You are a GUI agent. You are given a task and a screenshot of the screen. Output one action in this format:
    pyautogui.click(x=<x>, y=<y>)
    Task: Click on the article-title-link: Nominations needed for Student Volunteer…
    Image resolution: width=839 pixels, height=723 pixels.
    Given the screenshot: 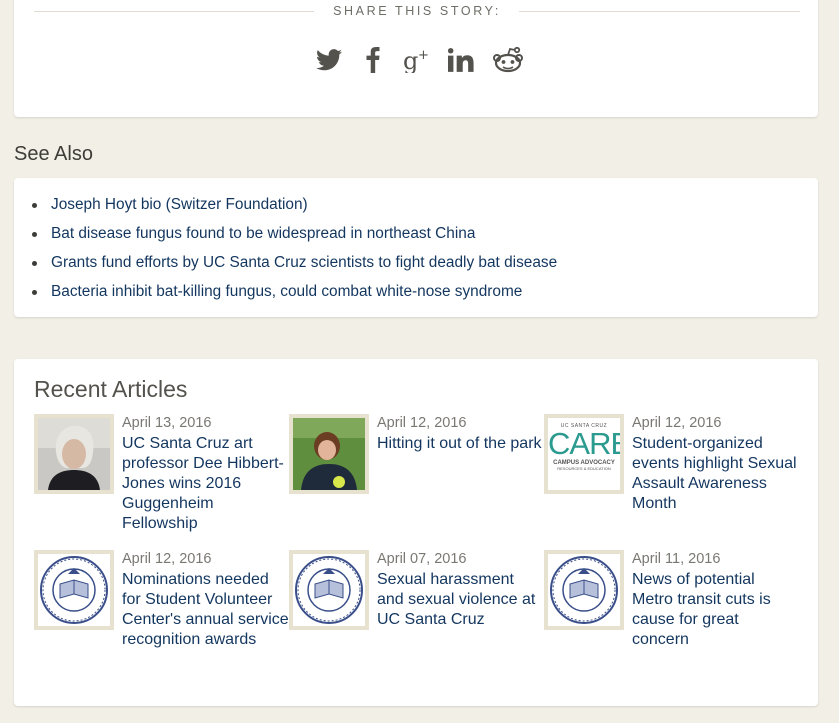 What is the action you would take?
    pyautogui.click(x=206, y=610)
    